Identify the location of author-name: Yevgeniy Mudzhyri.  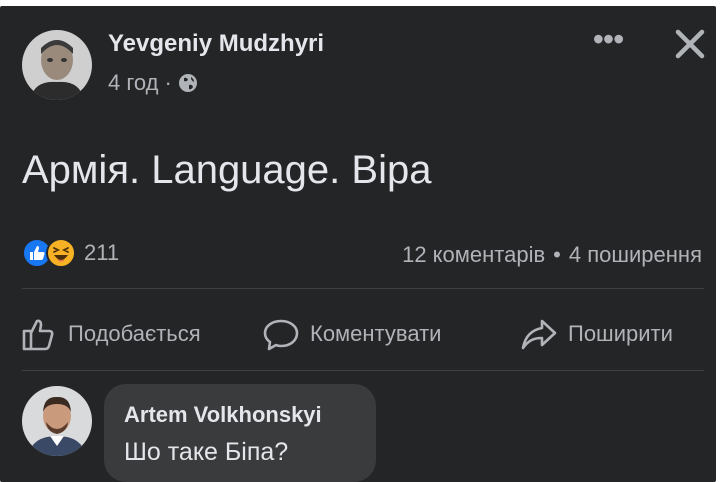
(216, 44).